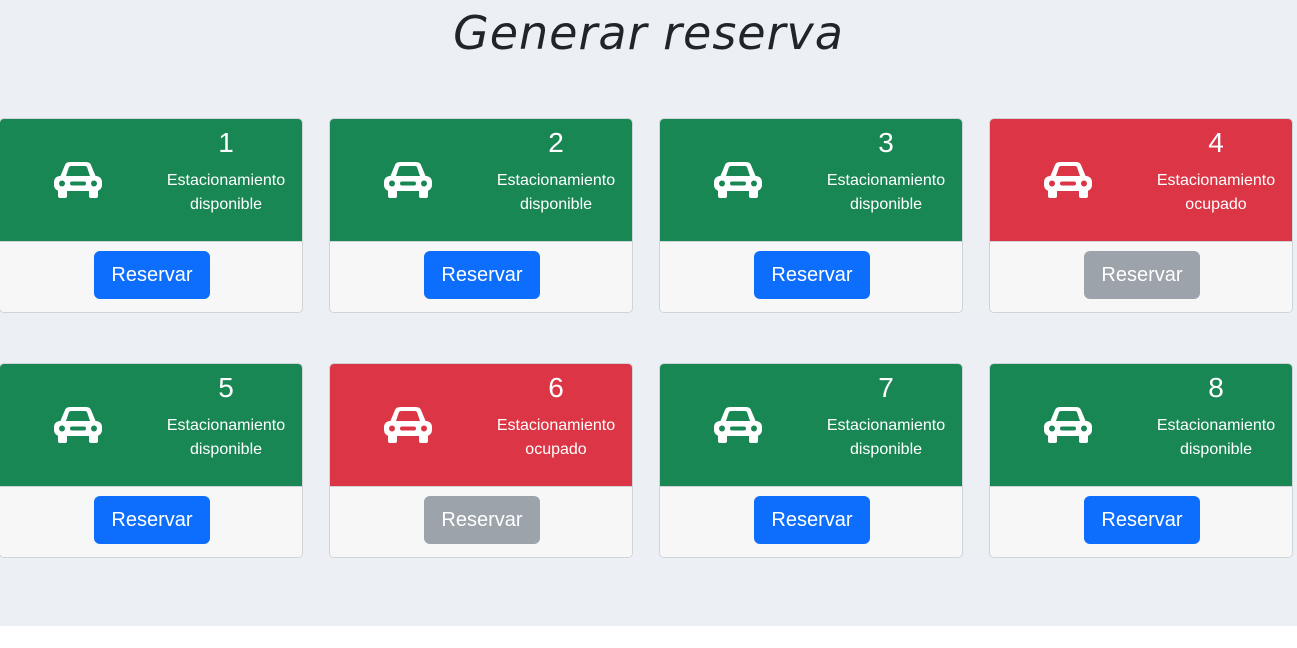  Describe the element at coordinates (556, 142) in the screenshot. I see `spot-number: 2` at that location.